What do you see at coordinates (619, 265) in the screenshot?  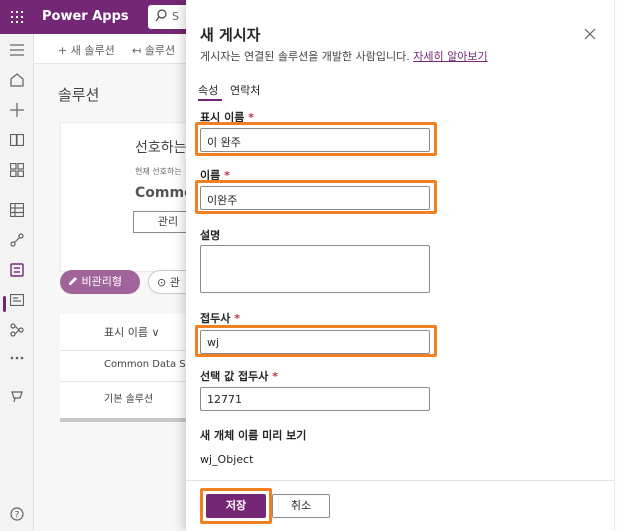 I see `right-edge-strip` at bounding box center [619, 265].